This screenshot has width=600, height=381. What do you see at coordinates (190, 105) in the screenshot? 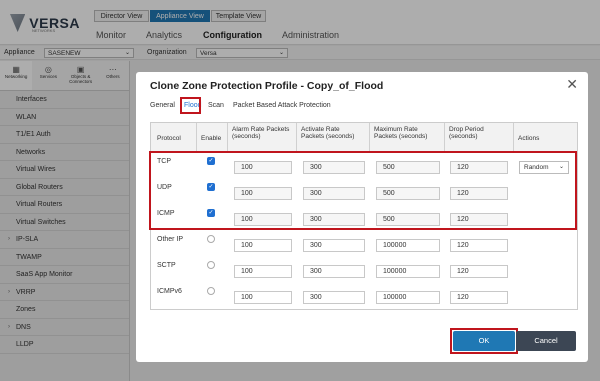
I see `flood-tab-highlight` at bounding box center [190, 105].